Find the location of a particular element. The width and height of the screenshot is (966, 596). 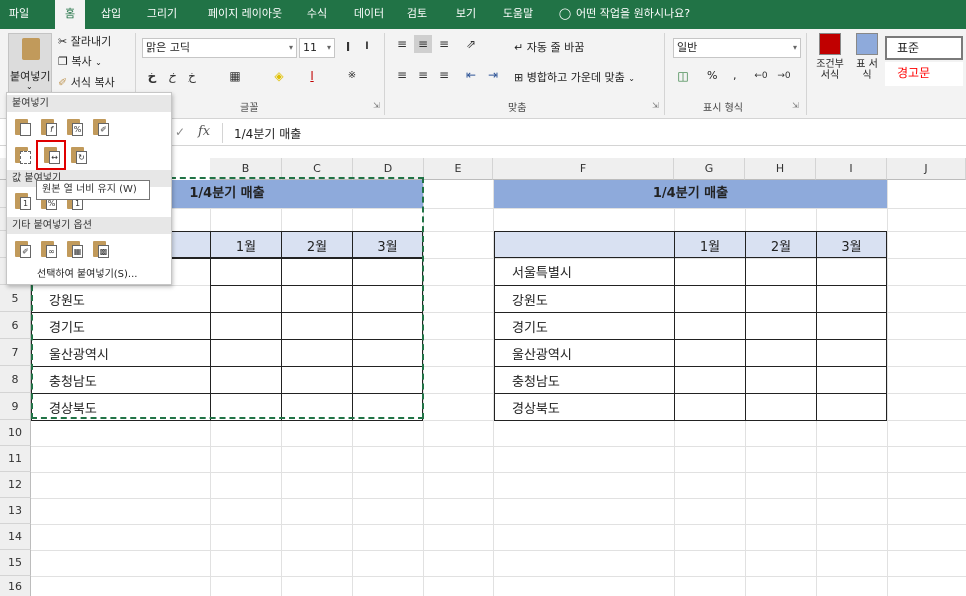

row-header-9: 9 is located at coordinates (15, 406).